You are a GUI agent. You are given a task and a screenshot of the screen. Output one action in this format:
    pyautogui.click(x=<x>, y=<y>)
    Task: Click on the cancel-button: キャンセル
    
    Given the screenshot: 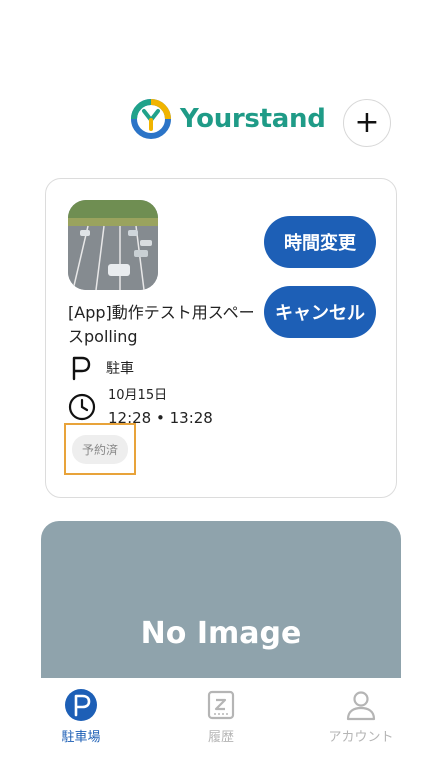 What is the action you would take?
    pyautogui.click(x=320, y=312)
    